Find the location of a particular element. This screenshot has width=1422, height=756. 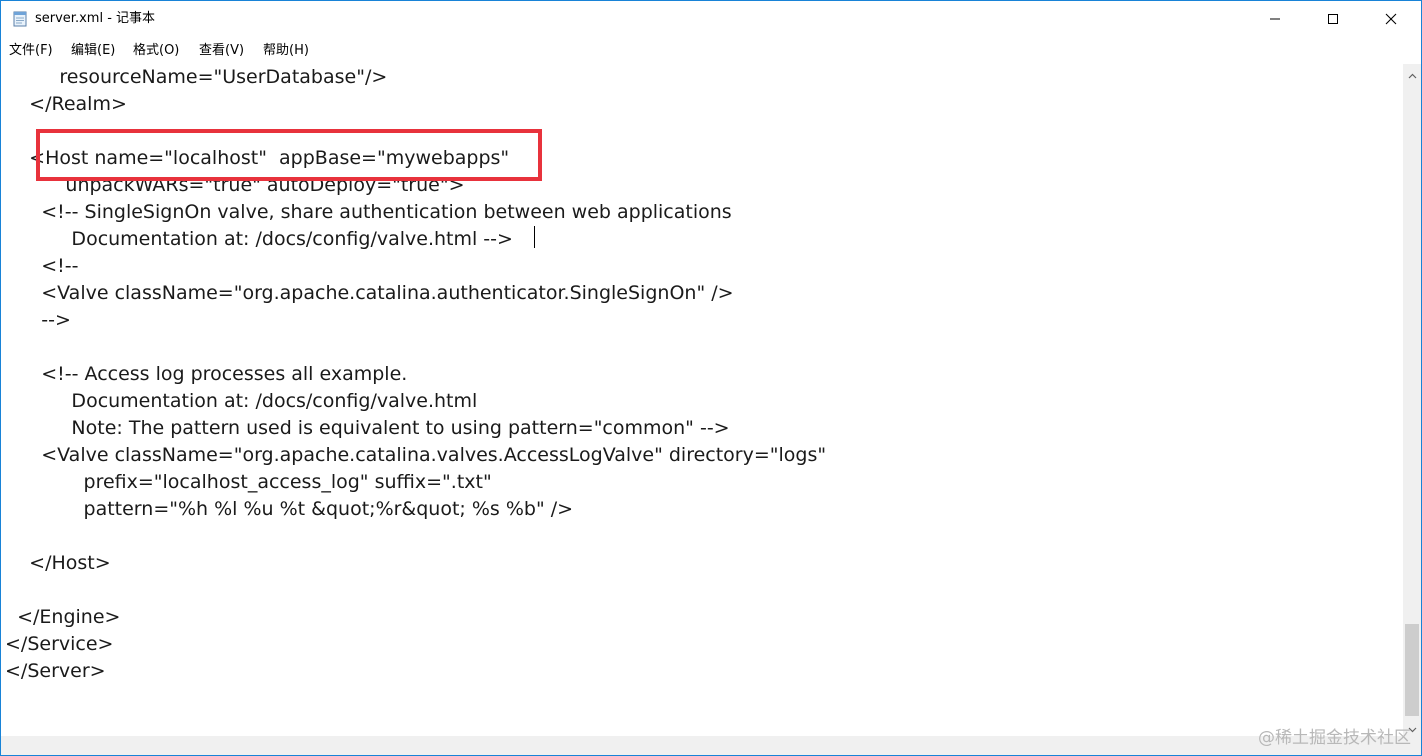

horizontal-scrollbar-area is located at coordinates (711, 745).